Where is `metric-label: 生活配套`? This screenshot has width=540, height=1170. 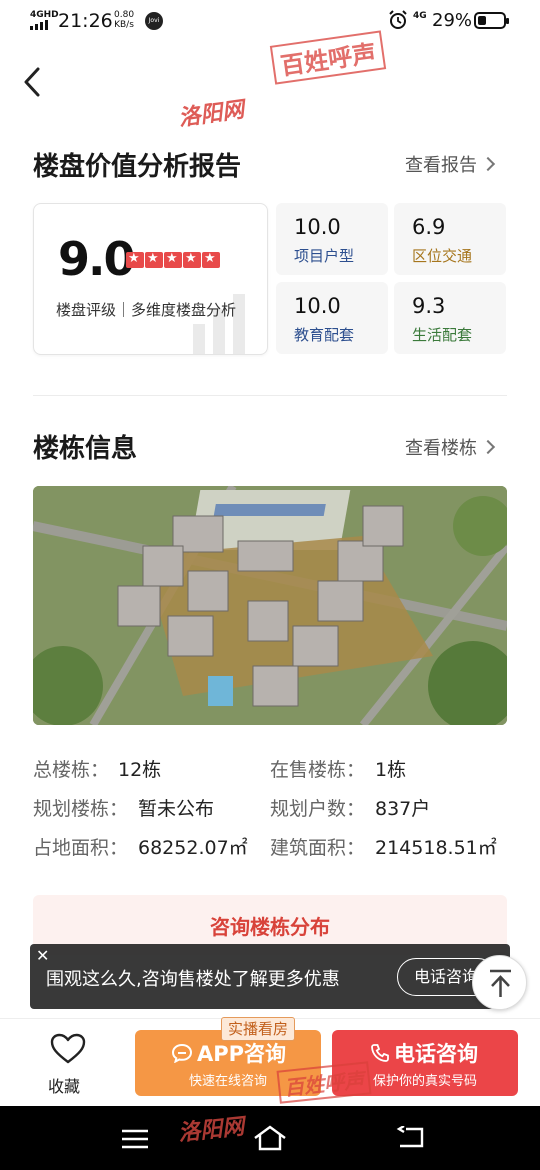 metric-label: 生活配套 is located at coordinates (442, 335).